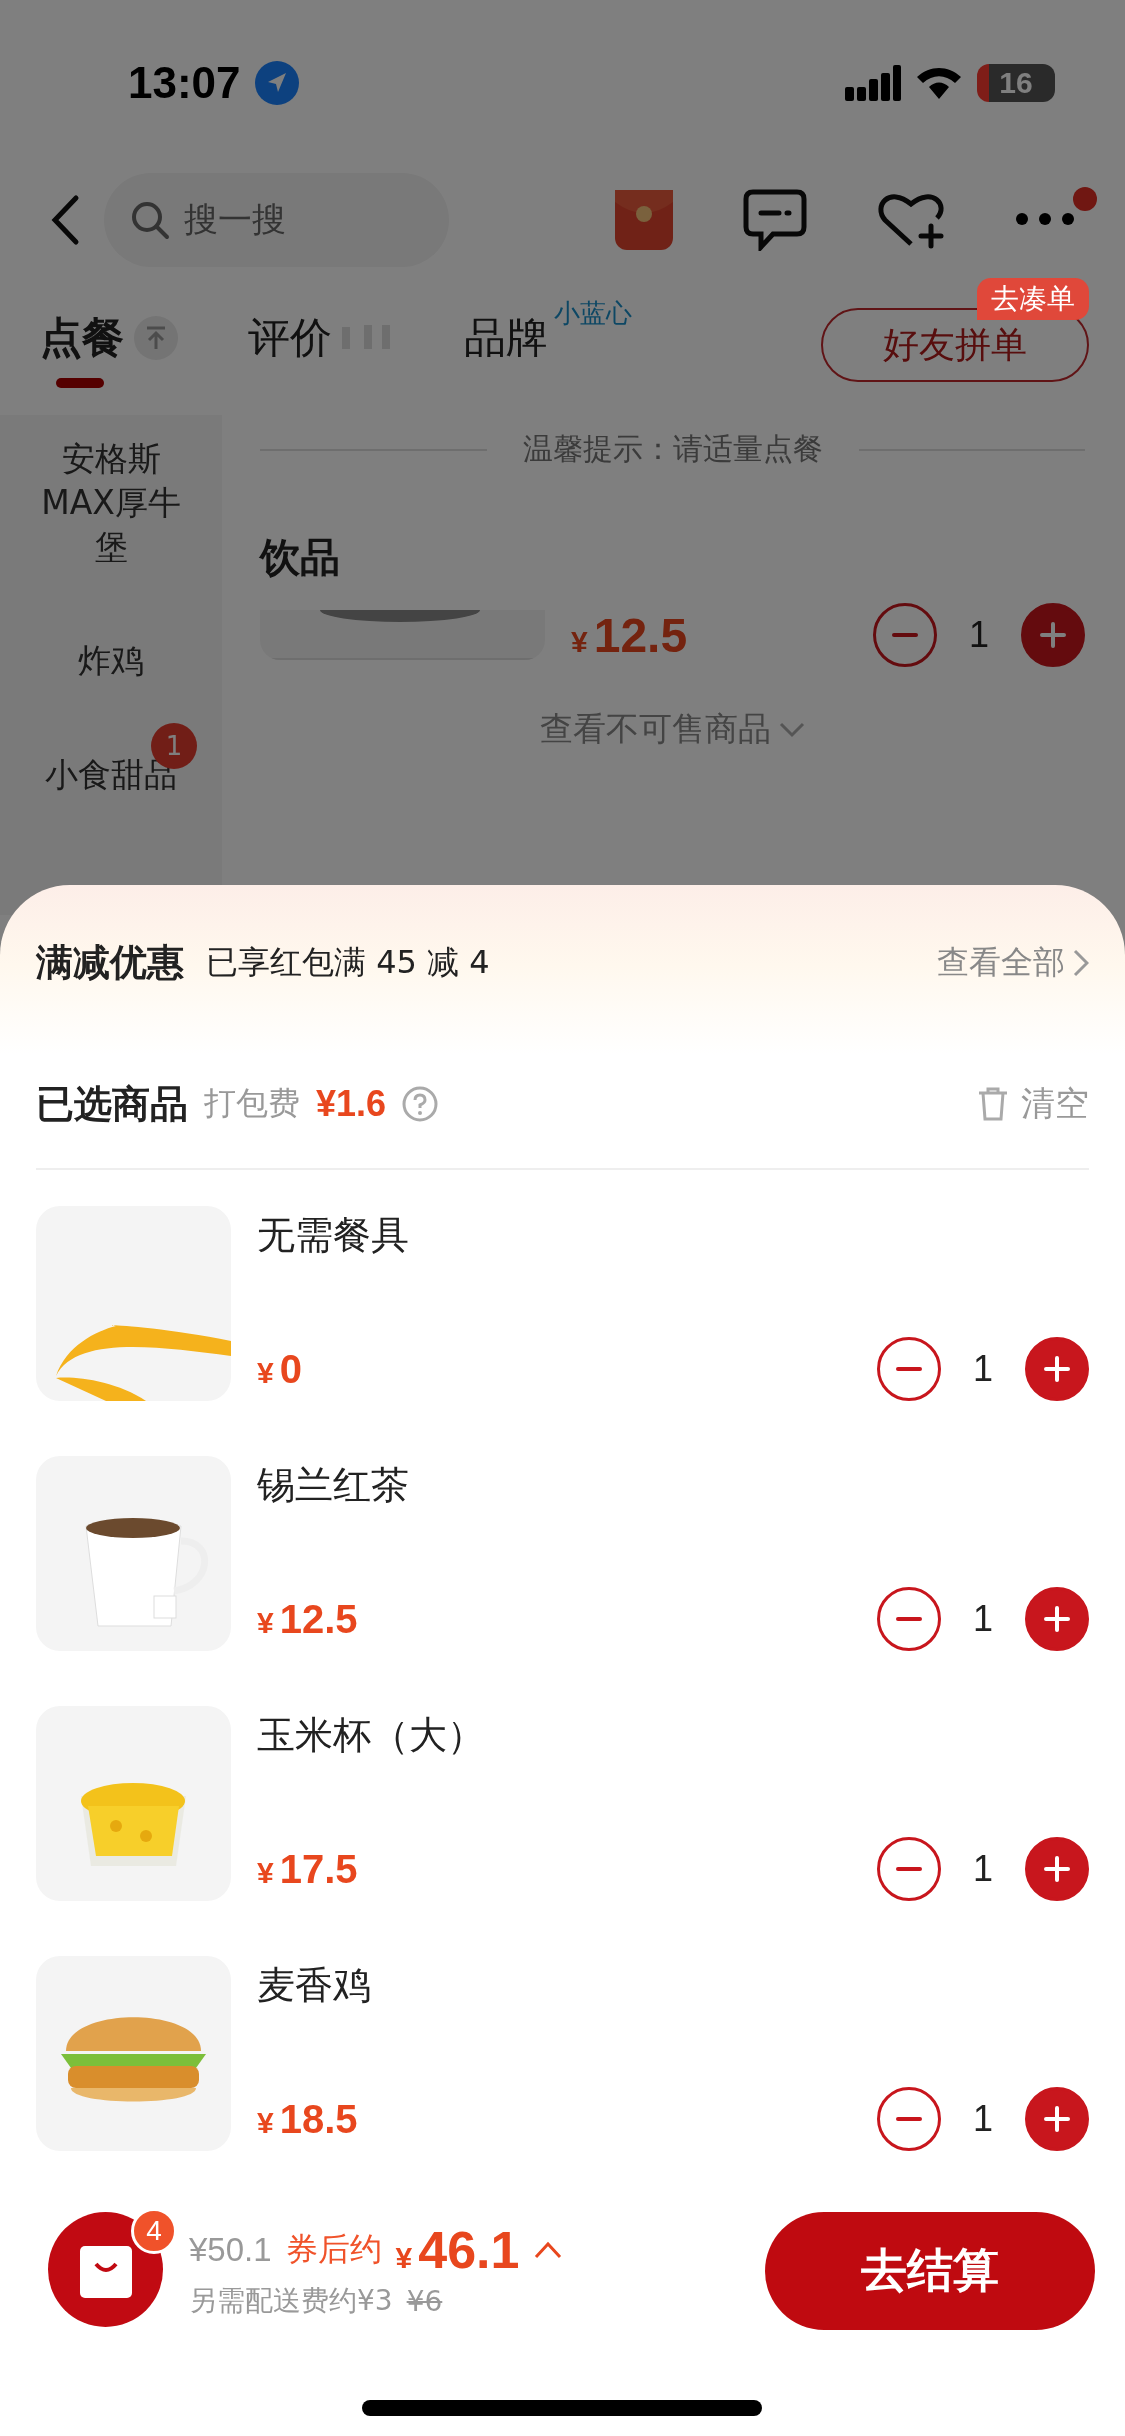 This screenshot has height=2436, width=1125. I want to click on item-price: ¥12.5, so click(307, 1619).